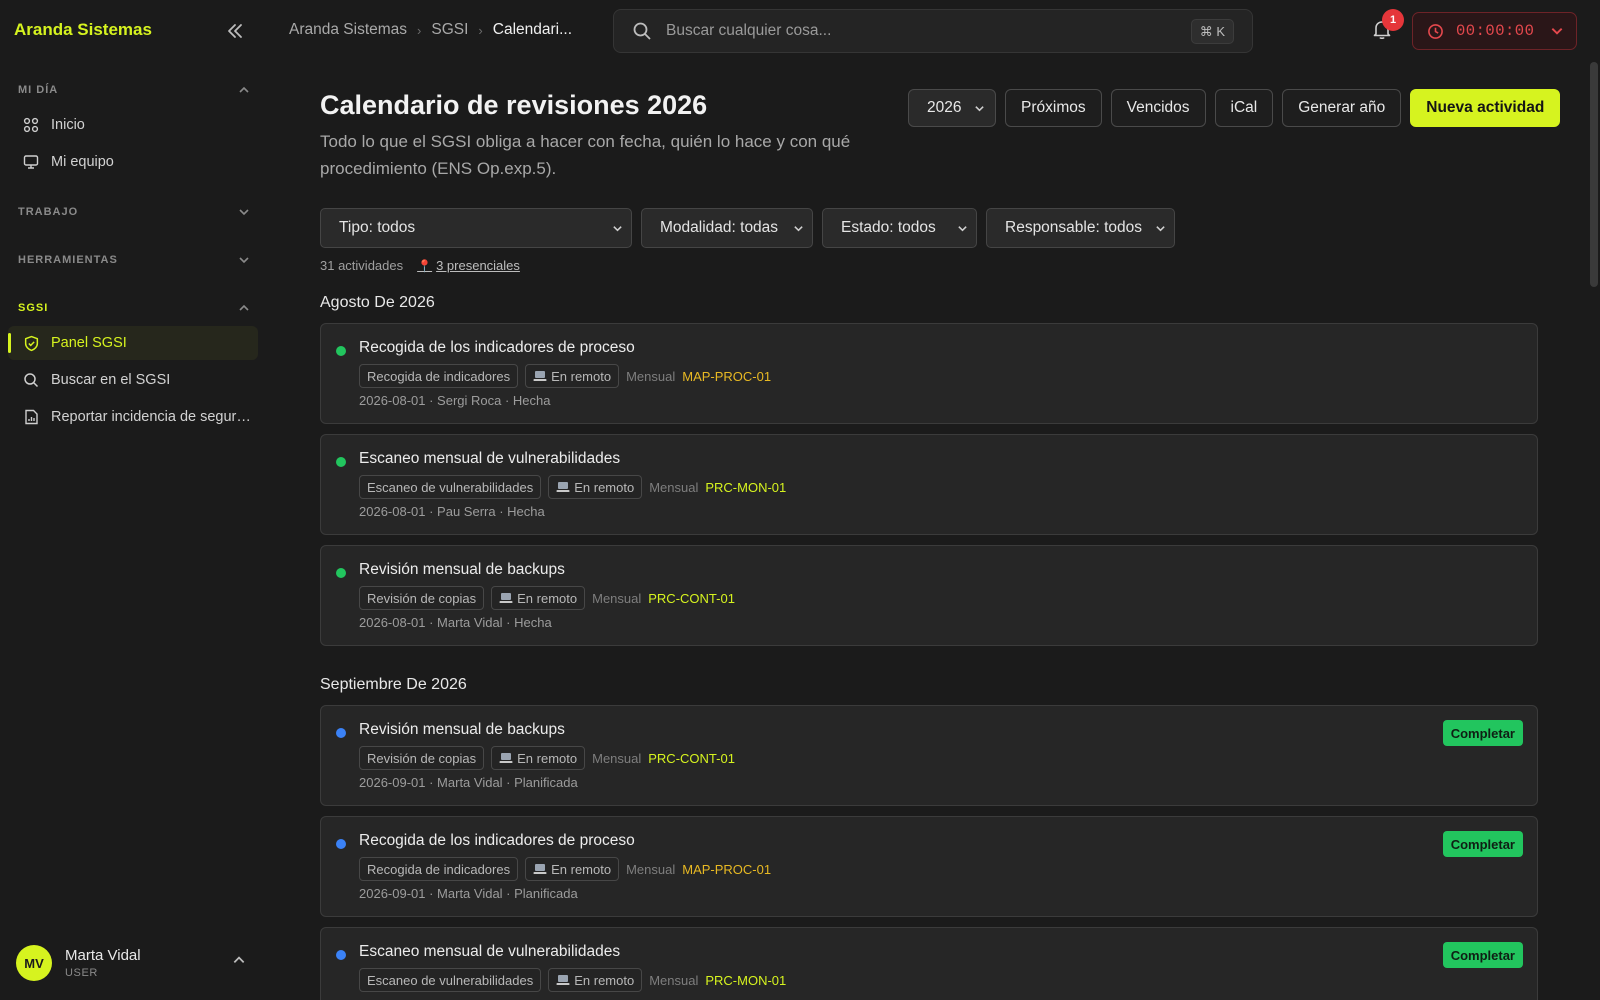  What do you see at coordinates (83, 30) in the screenshot?
I see `brand-name: Aranda Sistemas` at bounding box center [83, 30].